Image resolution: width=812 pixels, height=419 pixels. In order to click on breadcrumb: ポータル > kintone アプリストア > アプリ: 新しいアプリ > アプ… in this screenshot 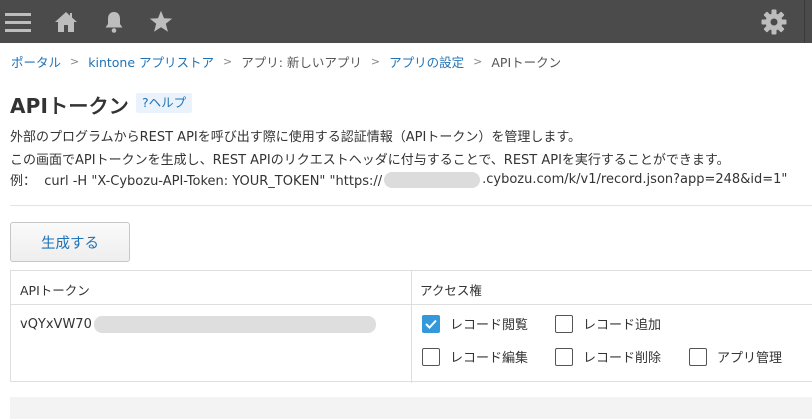, I will do `click(286, 61)`.